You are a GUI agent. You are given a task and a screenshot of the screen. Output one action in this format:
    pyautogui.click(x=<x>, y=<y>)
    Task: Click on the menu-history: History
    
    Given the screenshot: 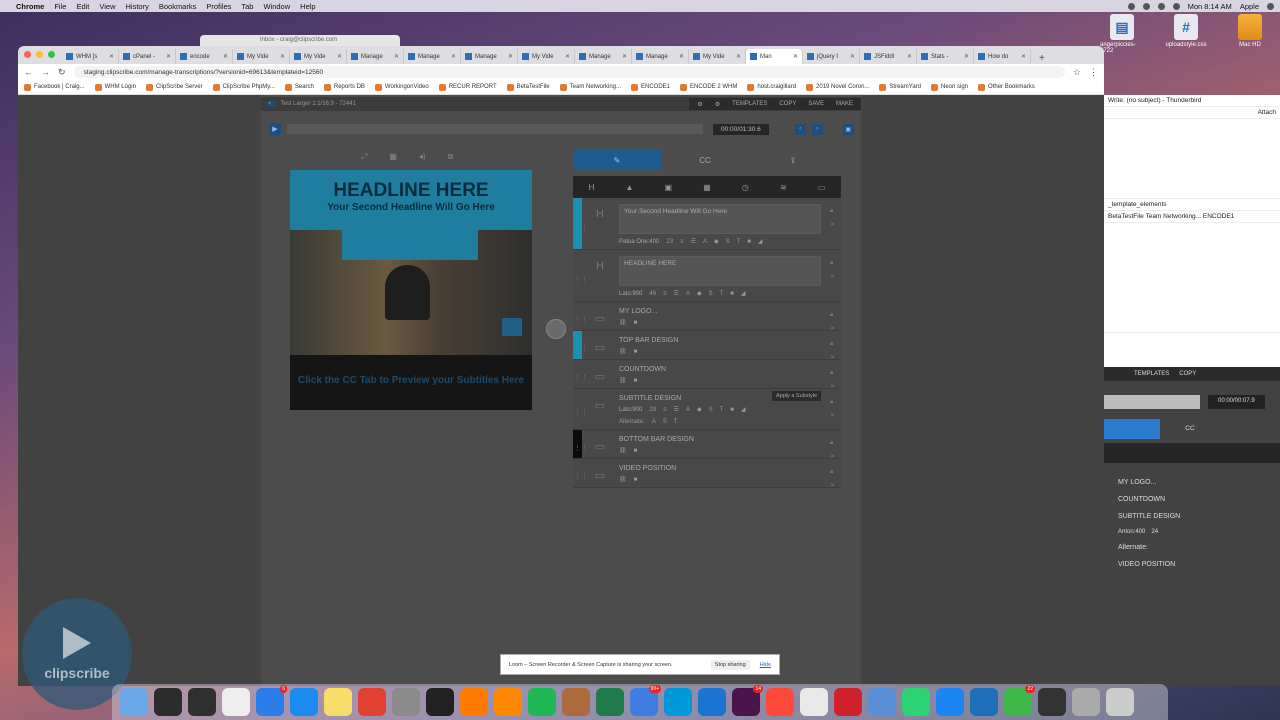 What is the action you would take?
    pyautogui.click(x=137, y=6)
    